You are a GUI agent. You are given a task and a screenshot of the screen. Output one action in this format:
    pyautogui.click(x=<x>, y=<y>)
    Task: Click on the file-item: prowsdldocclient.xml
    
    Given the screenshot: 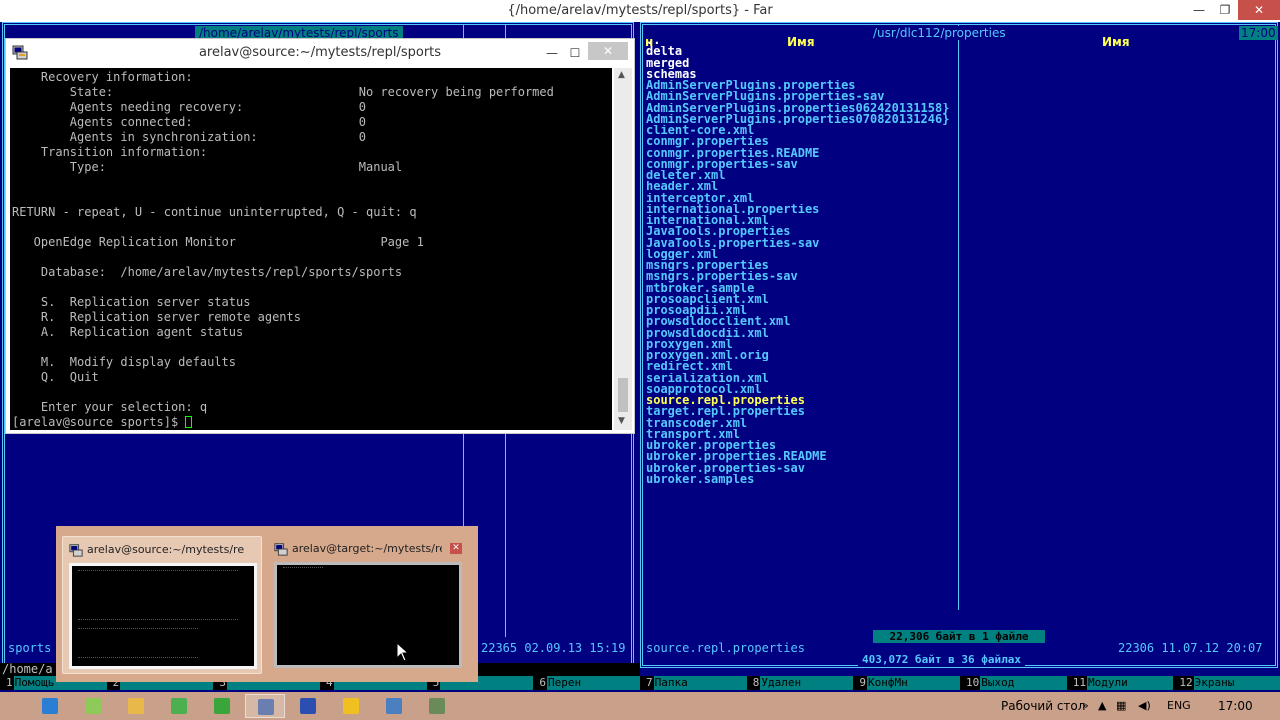 What is the action you would take?
    pyautogui.click(x=806, y=321)
    